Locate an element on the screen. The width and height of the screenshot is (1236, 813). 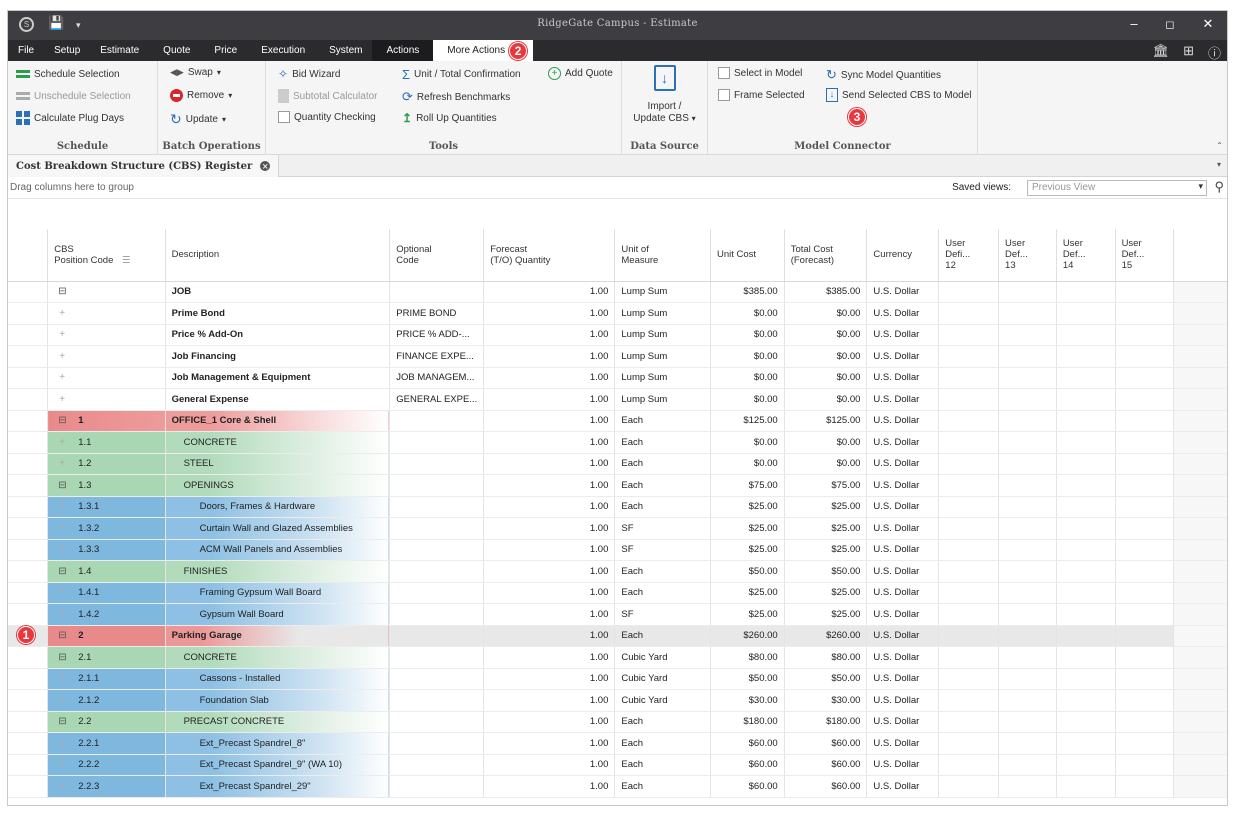
menu-quote: Quote is located at coordinates (174, 50).